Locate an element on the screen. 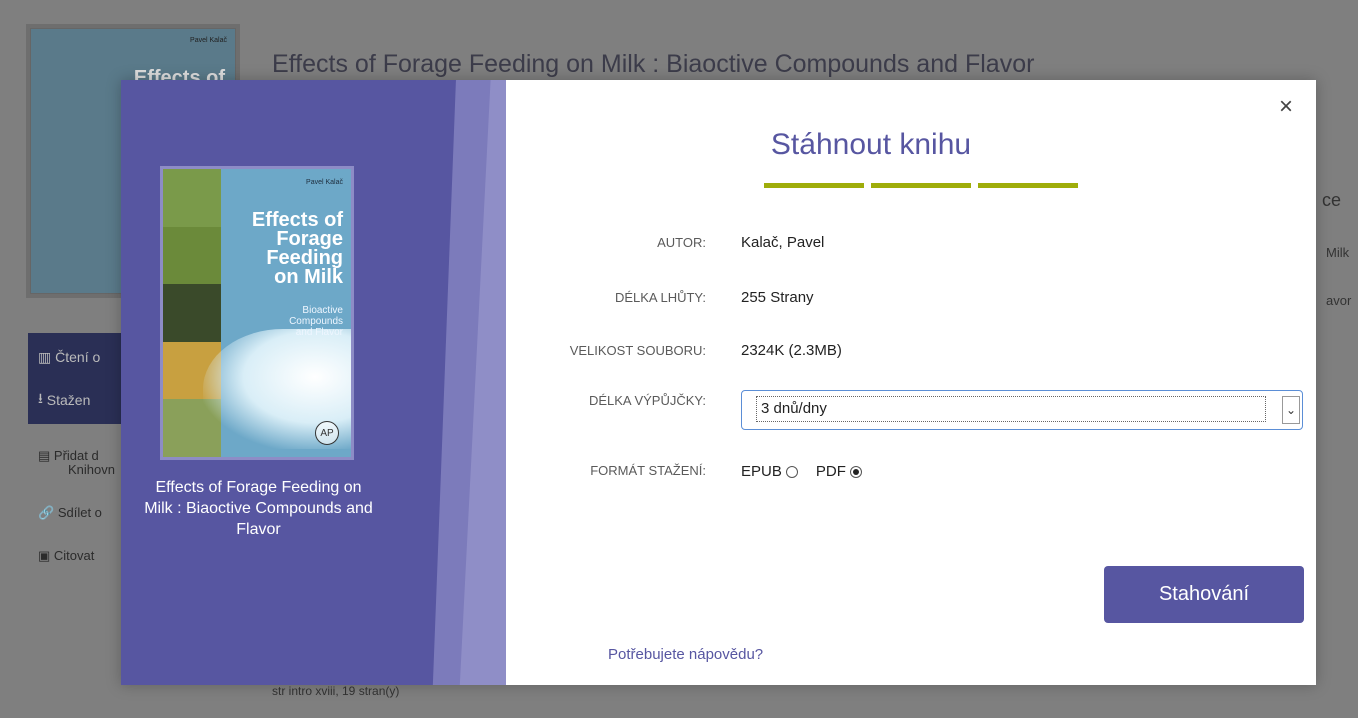 This screenshot has height=718, width=1358. link-icon: 🔗 is located at coordinates (48, 512).